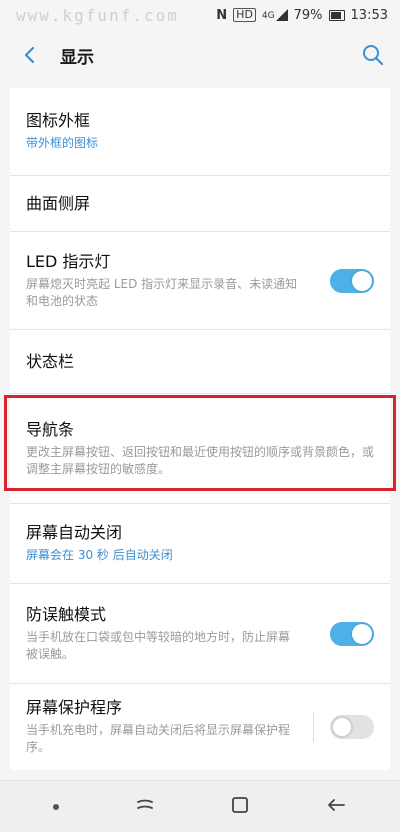 This screenshot has height=832, width=400. Describe the element at coordinates (66, 614) in the screenshot. I see `item-title: 防误触模式` at that location.